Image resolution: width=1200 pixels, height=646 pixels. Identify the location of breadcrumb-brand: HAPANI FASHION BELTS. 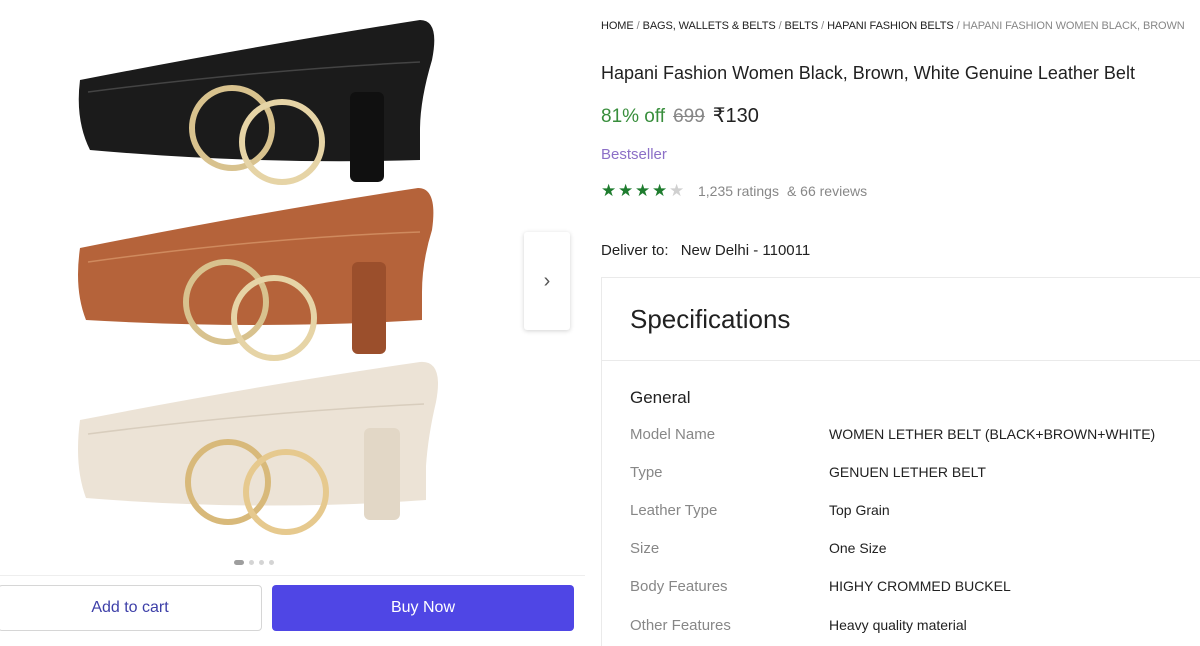
(890, 26).